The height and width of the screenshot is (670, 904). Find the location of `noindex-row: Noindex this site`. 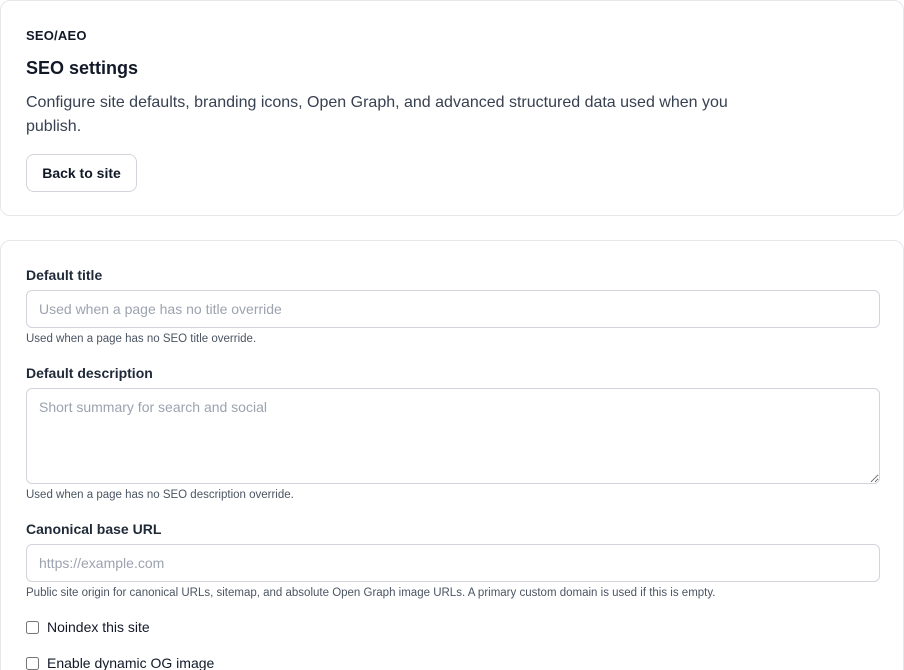

noindex-row: Noindex this site is located at coordinates (88, 627).